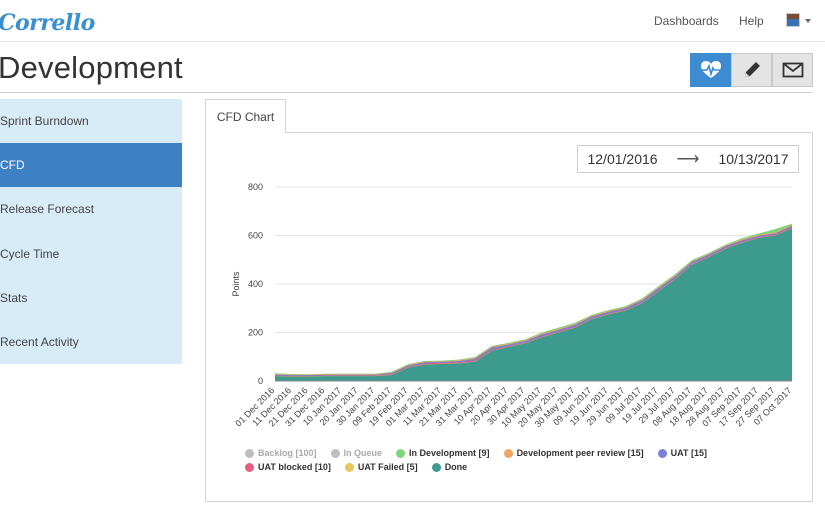  I want to click on email-button, so click(792, 70).